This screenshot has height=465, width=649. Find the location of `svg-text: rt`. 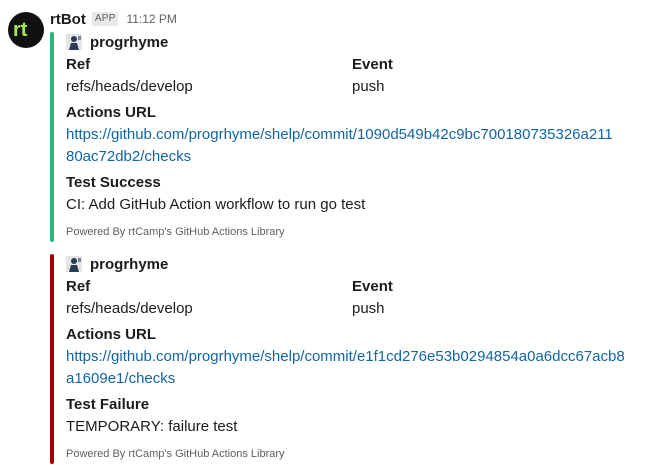

svg-text: rt is located at coordinates (20, 30).